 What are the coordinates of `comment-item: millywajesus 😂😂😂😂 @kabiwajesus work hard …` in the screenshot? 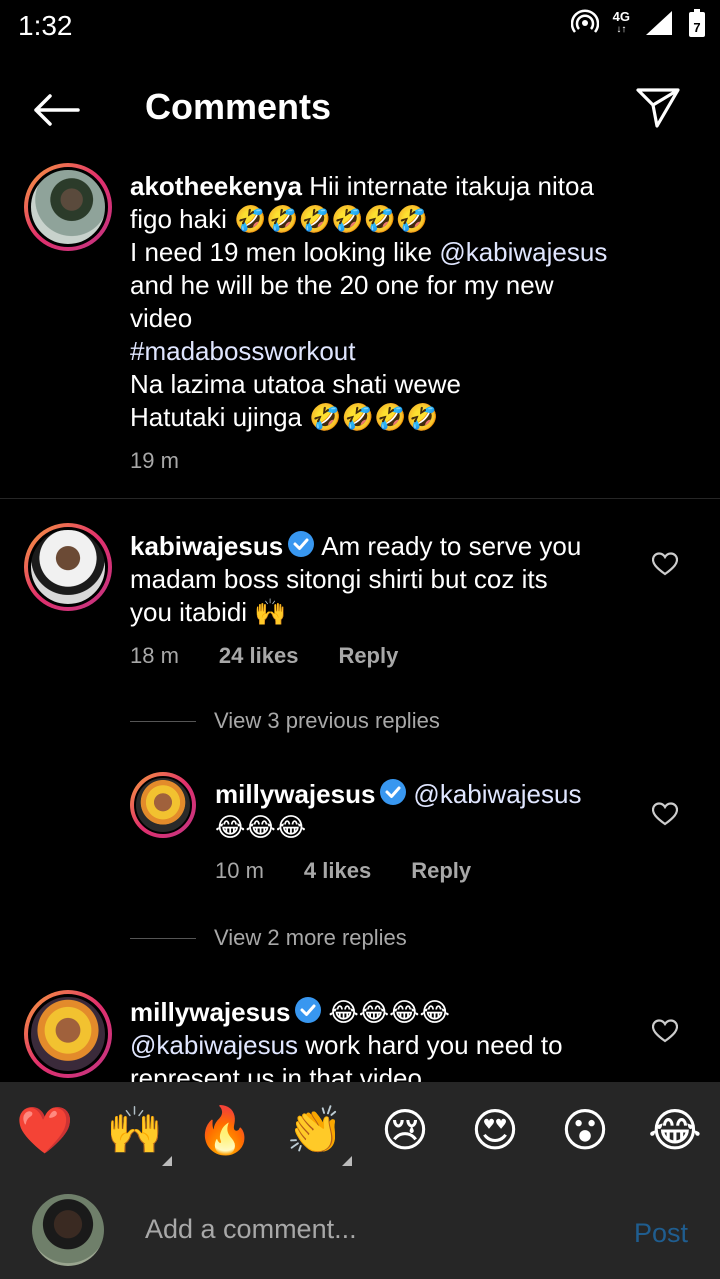 It's located at (380, 1045).